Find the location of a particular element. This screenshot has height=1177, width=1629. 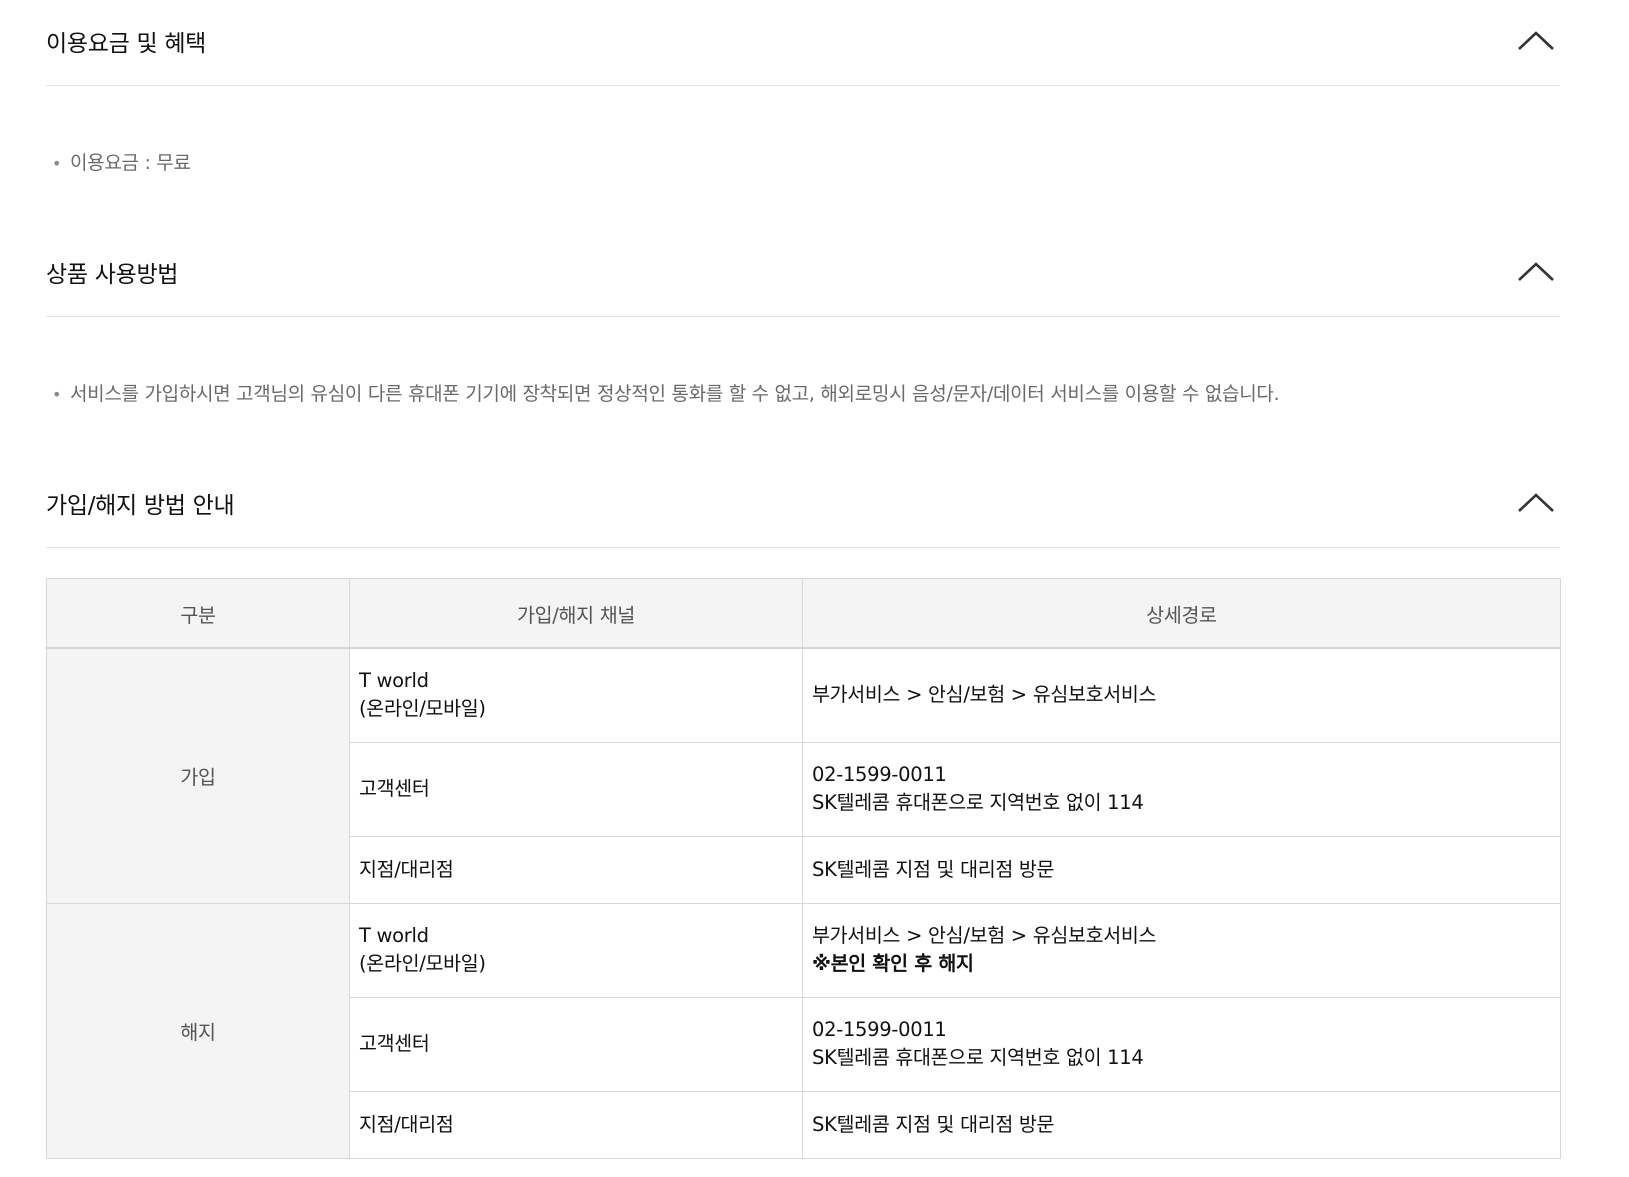

identity-check-note: ※본인 확인 후 해지 is located at coordinates (893, 963).